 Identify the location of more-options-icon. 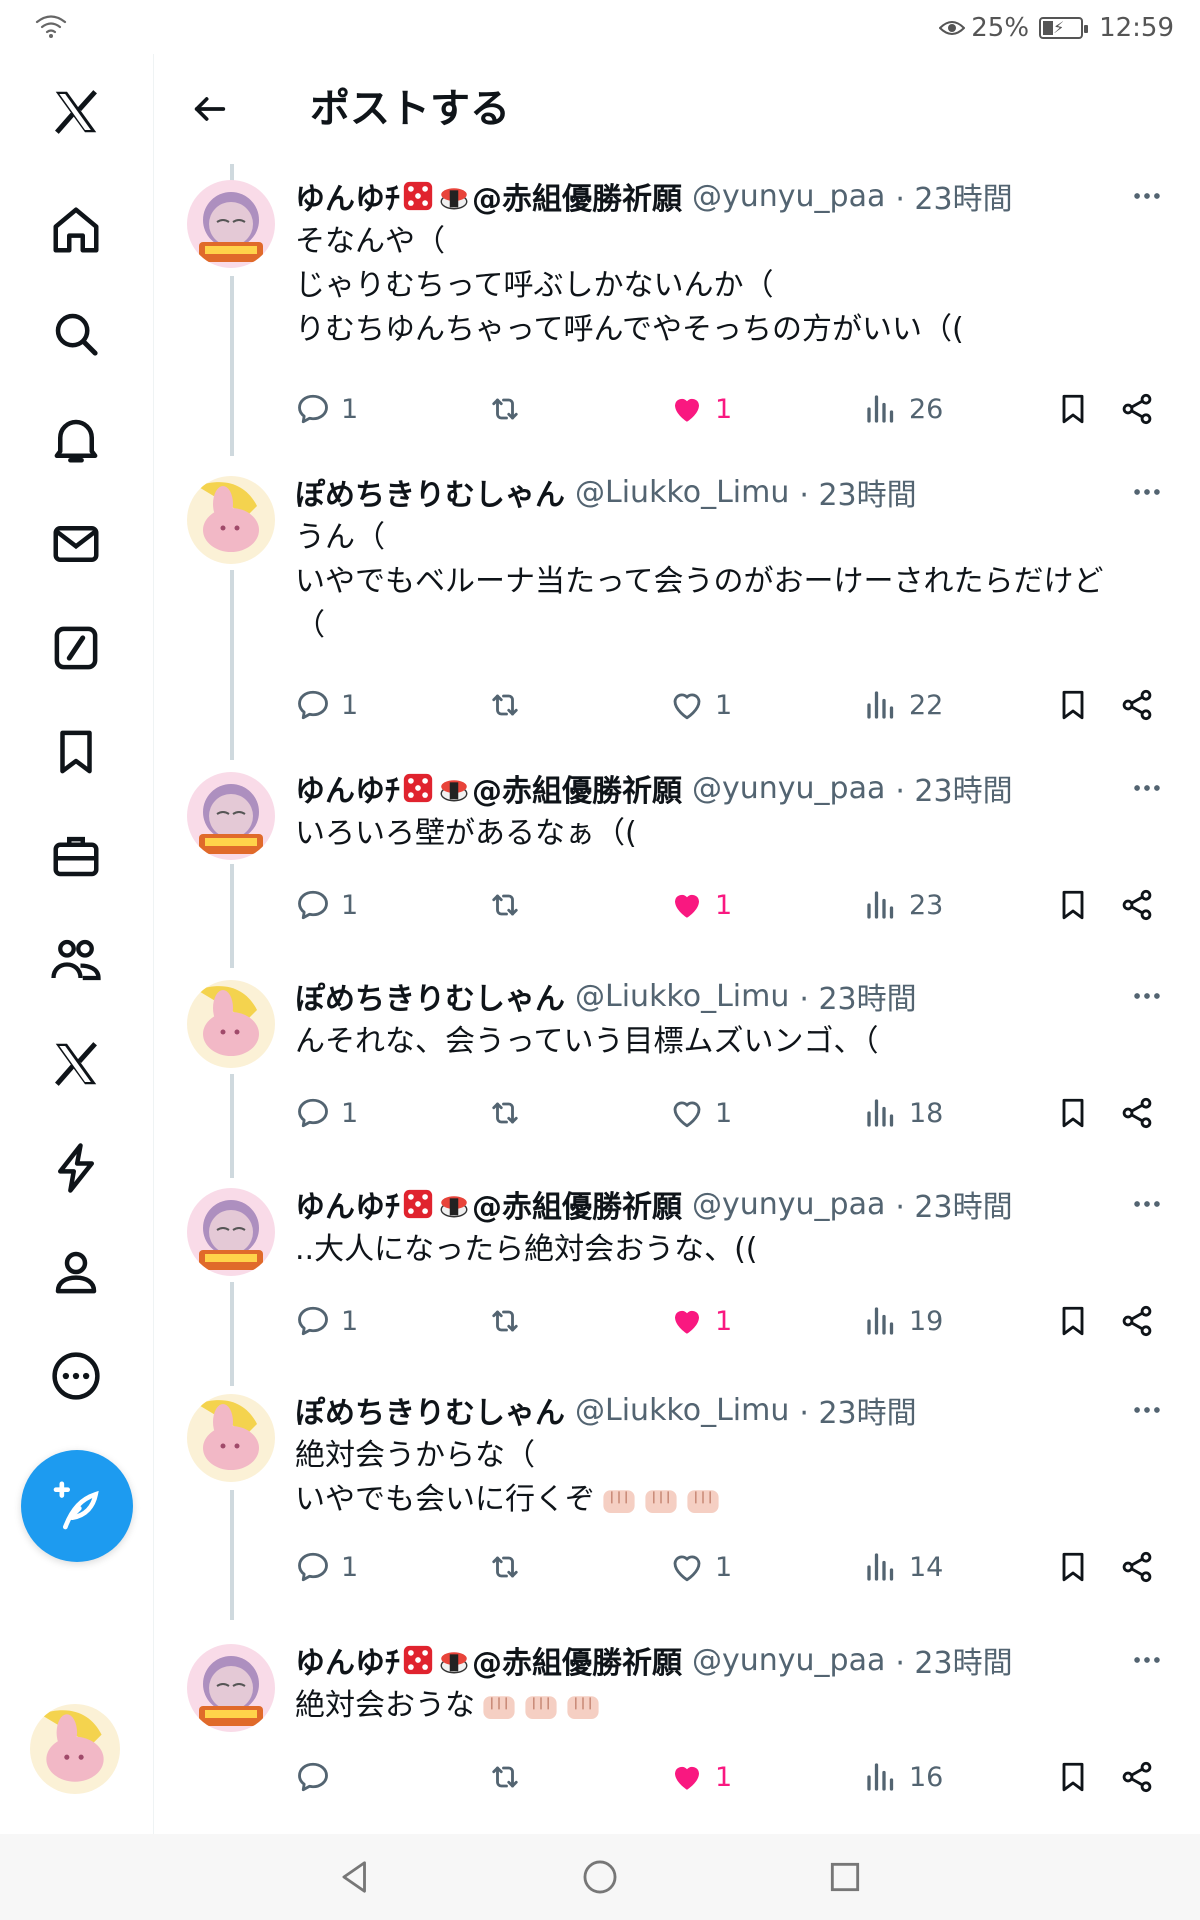
(76, 1376).